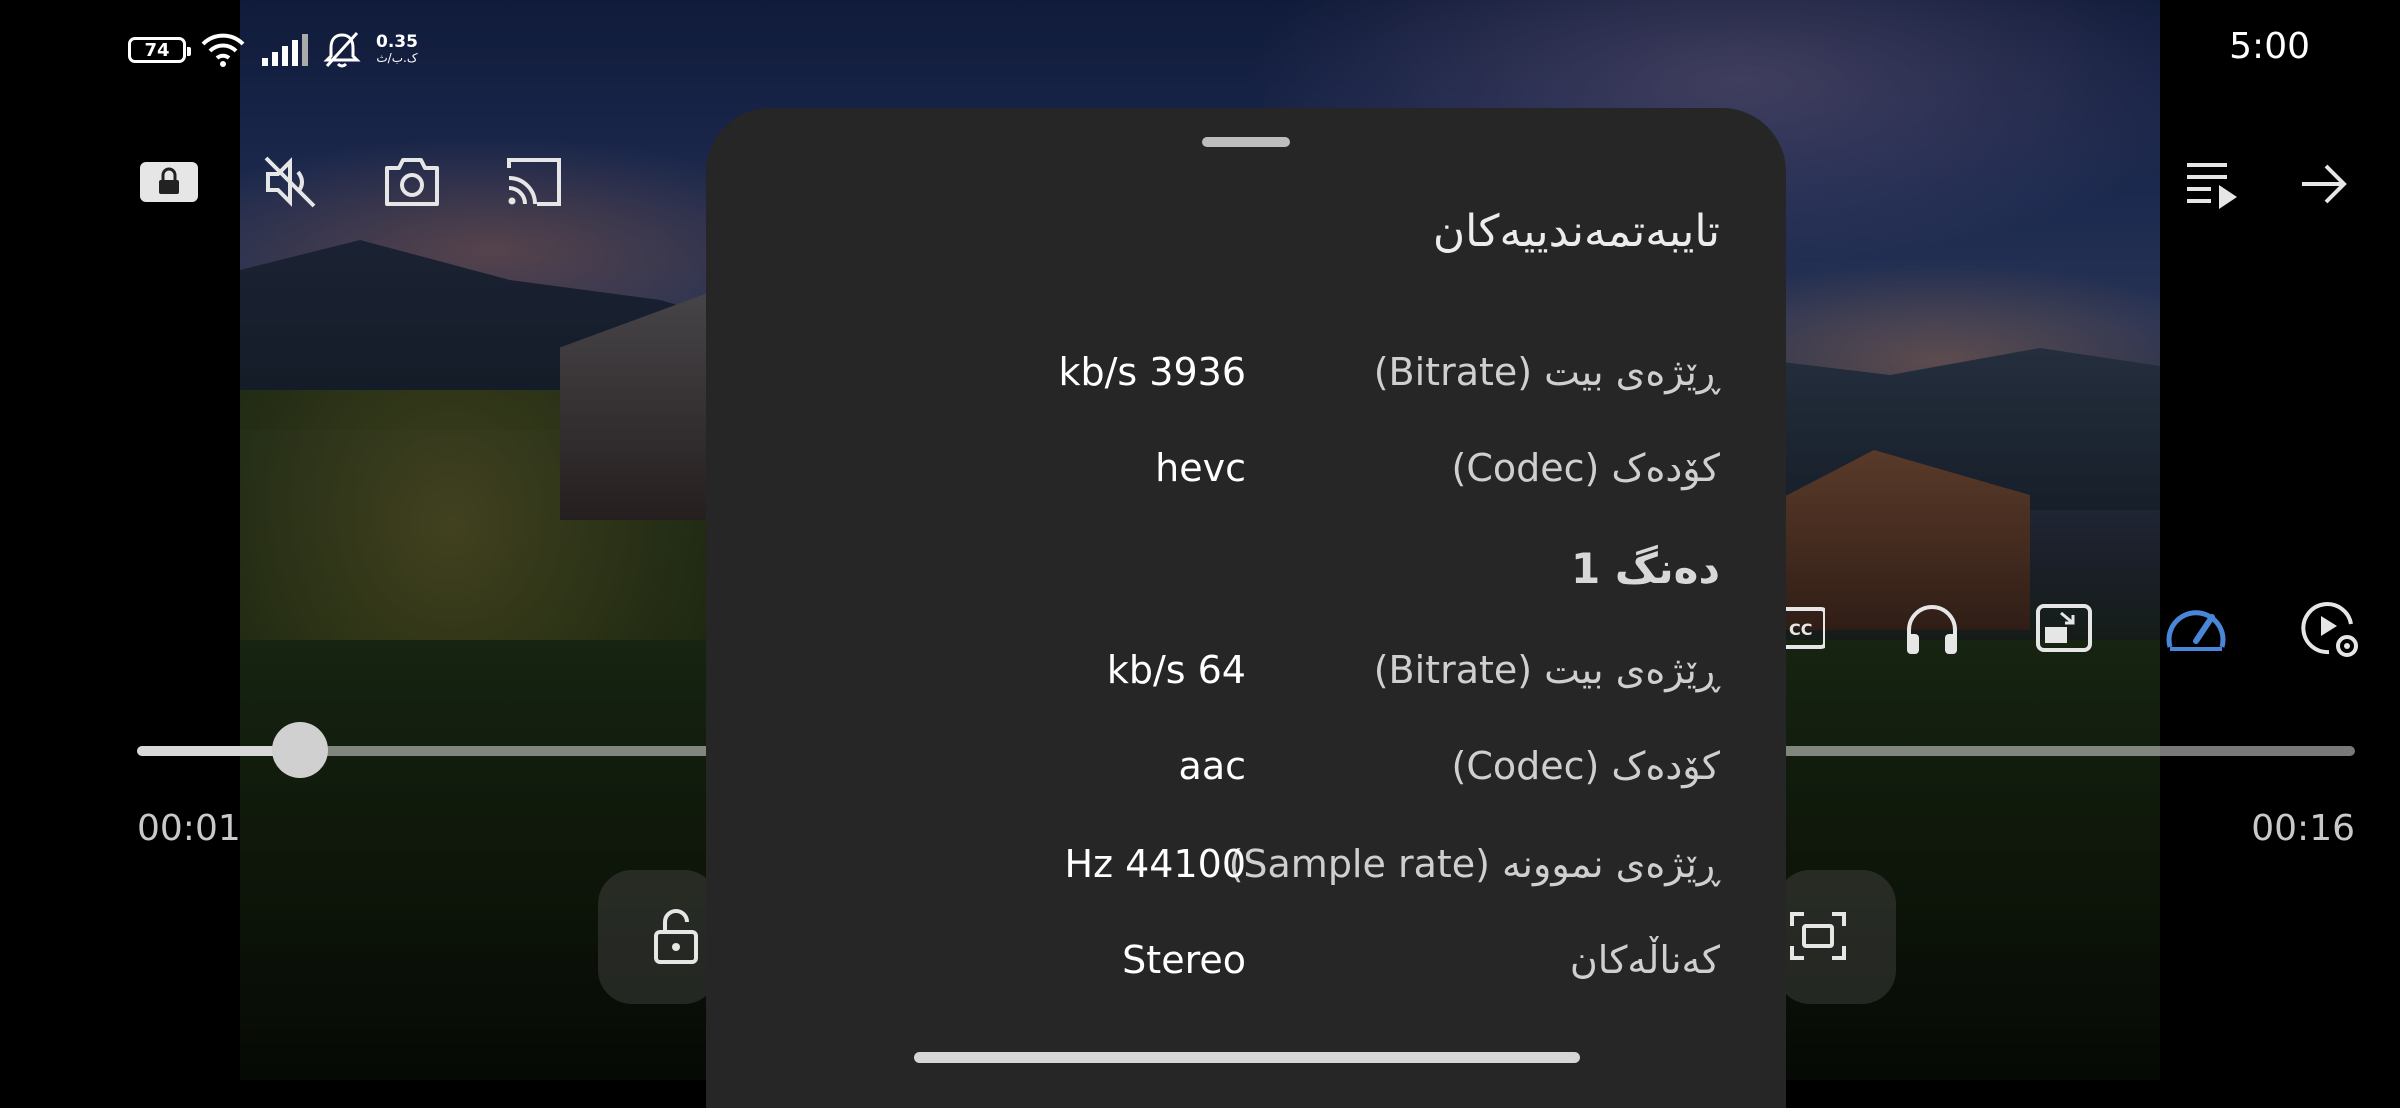 The height and width of the screenshot is (1108, 2400). What do you see at coordinates (2303, 828) in the screenshot?
I see `total-duration: 00:16` at bounding box center [2303, 828].